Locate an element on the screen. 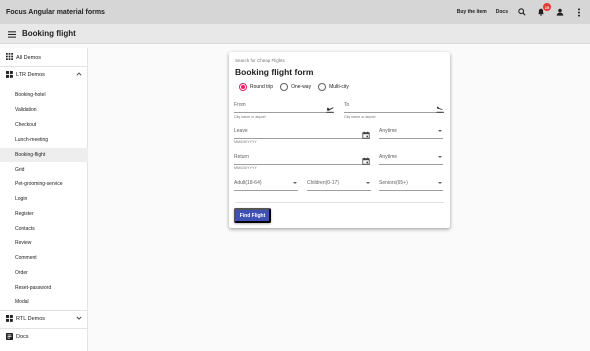 The width and height of the screenshot is (590, 351). sidebar-item-label: Contacts is located at coordinates (25, 229).